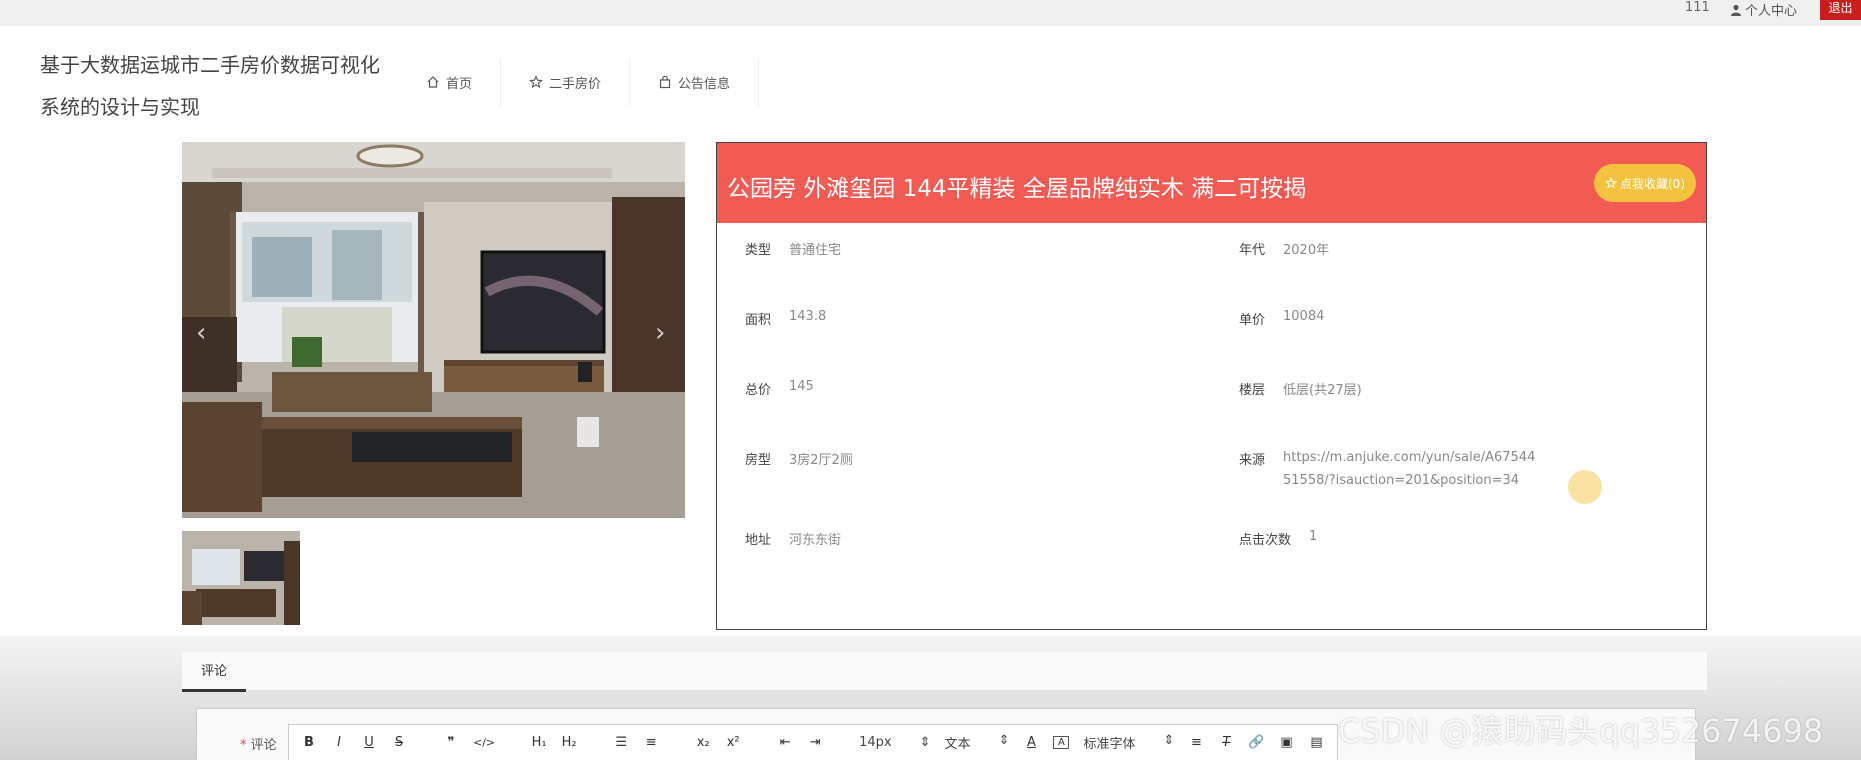 Image resolution: width=1861 pixels, height=760 pixels. Describe the element at coordinates (758, 320) in the screenshot. I see `field-label: 面积` at that location.